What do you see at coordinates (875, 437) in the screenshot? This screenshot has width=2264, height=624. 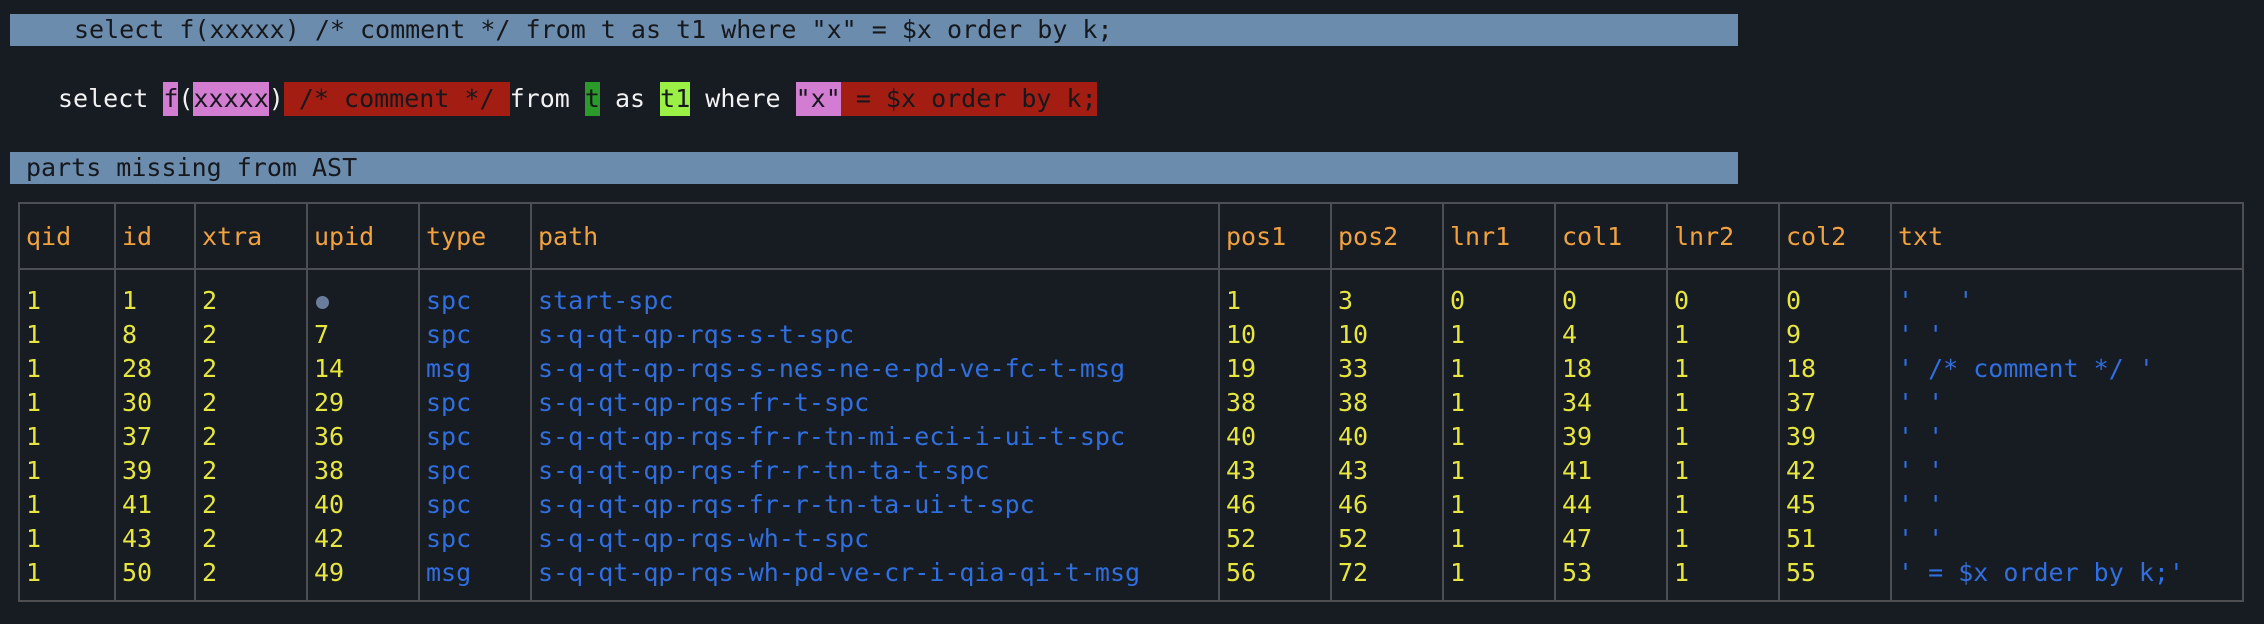 I see `cell-path: s-q-qt-qp-rqs-fr-r-tn-mi-eci-i-ui-t-spc` at bounding box center [875, 437].